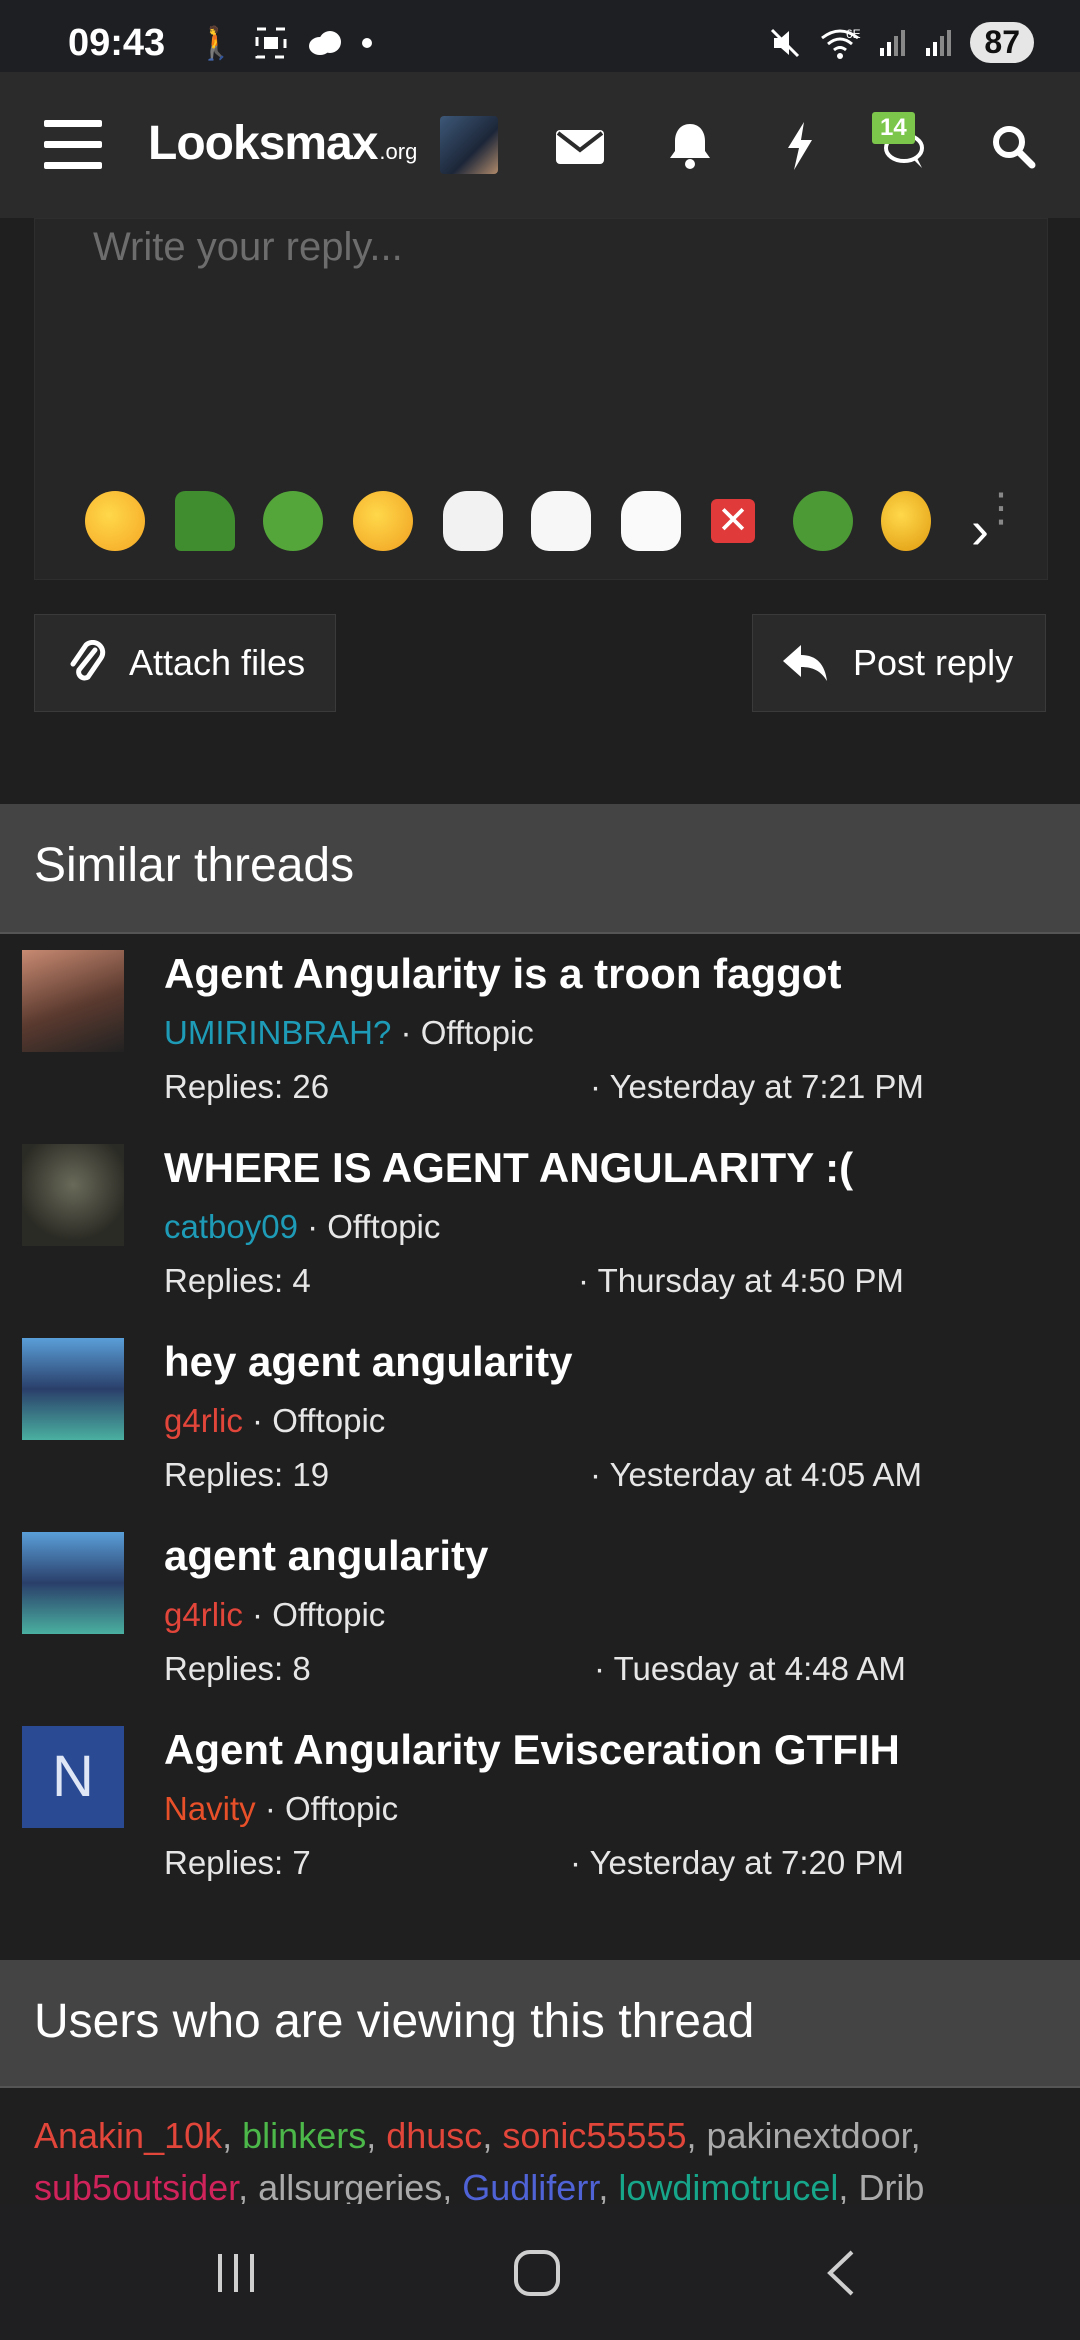  What do you see at coordinates (594, 2135) in the screenshot?
I see `viewer-link: sonic55555` at bounding box center [594, 2135].